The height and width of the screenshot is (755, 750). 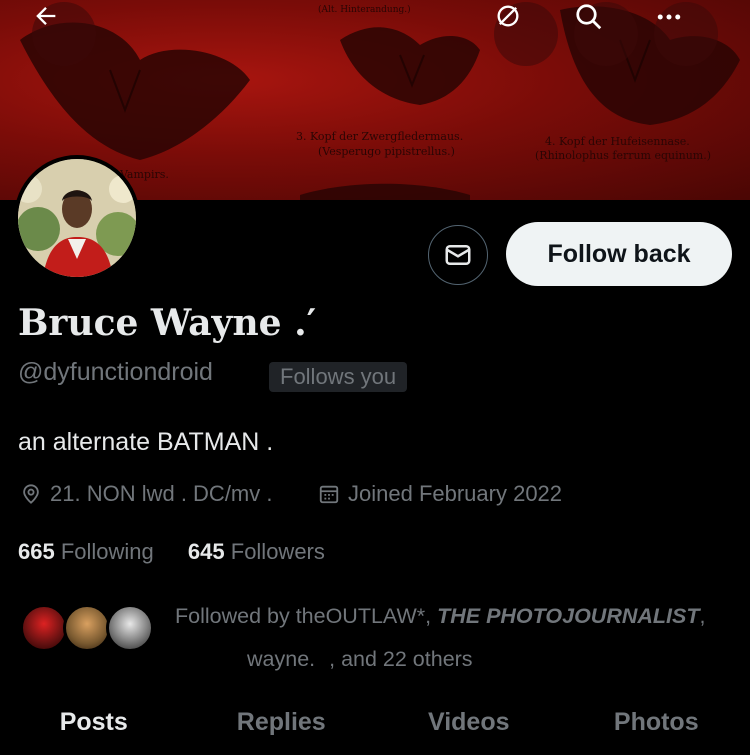 What do you see at coordinates (36, 551) in the screenshot?
I see `following-count: 665` at bounding box center [36, 551].